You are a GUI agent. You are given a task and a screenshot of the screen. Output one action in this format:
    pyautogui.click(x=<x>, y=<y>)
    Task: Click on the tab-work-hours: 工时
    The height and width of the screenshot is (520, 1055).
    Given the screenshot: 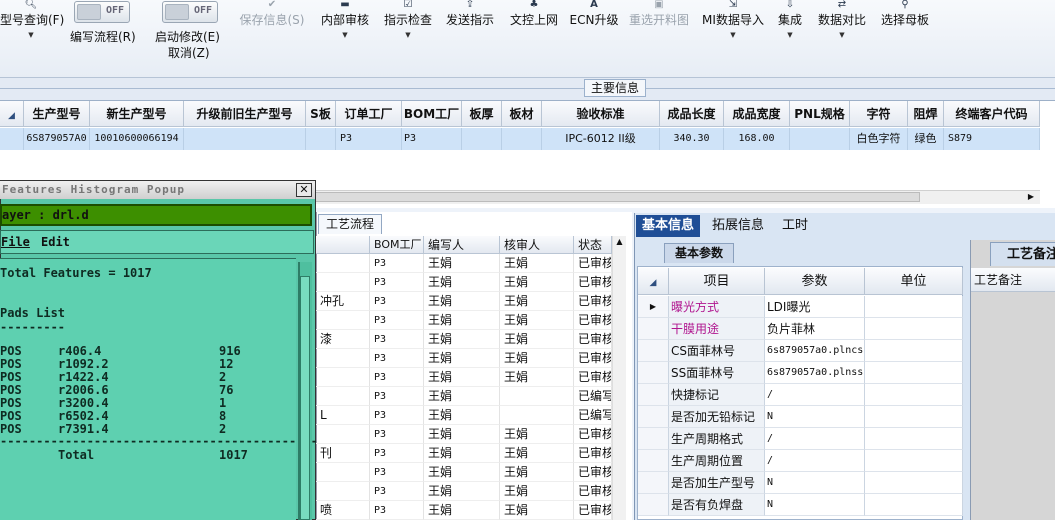 What is the action you would take?
    pyautogui.click(x=795, y=226)
    